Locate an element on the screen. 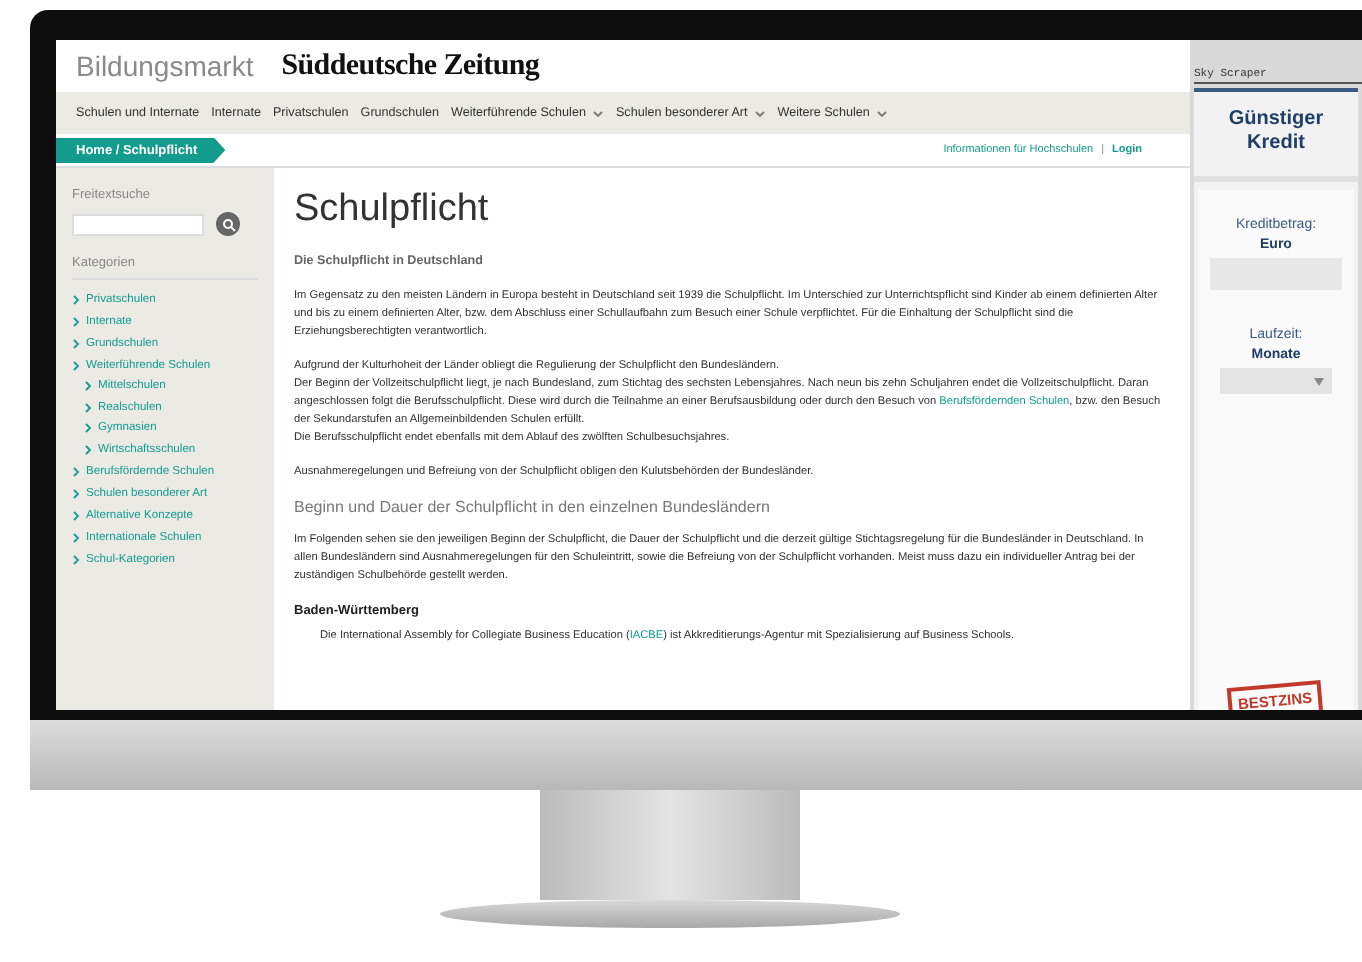 Image resolution: width=1362 pixels, height=962 pixels. search-button is located at coordinates (228, 224).